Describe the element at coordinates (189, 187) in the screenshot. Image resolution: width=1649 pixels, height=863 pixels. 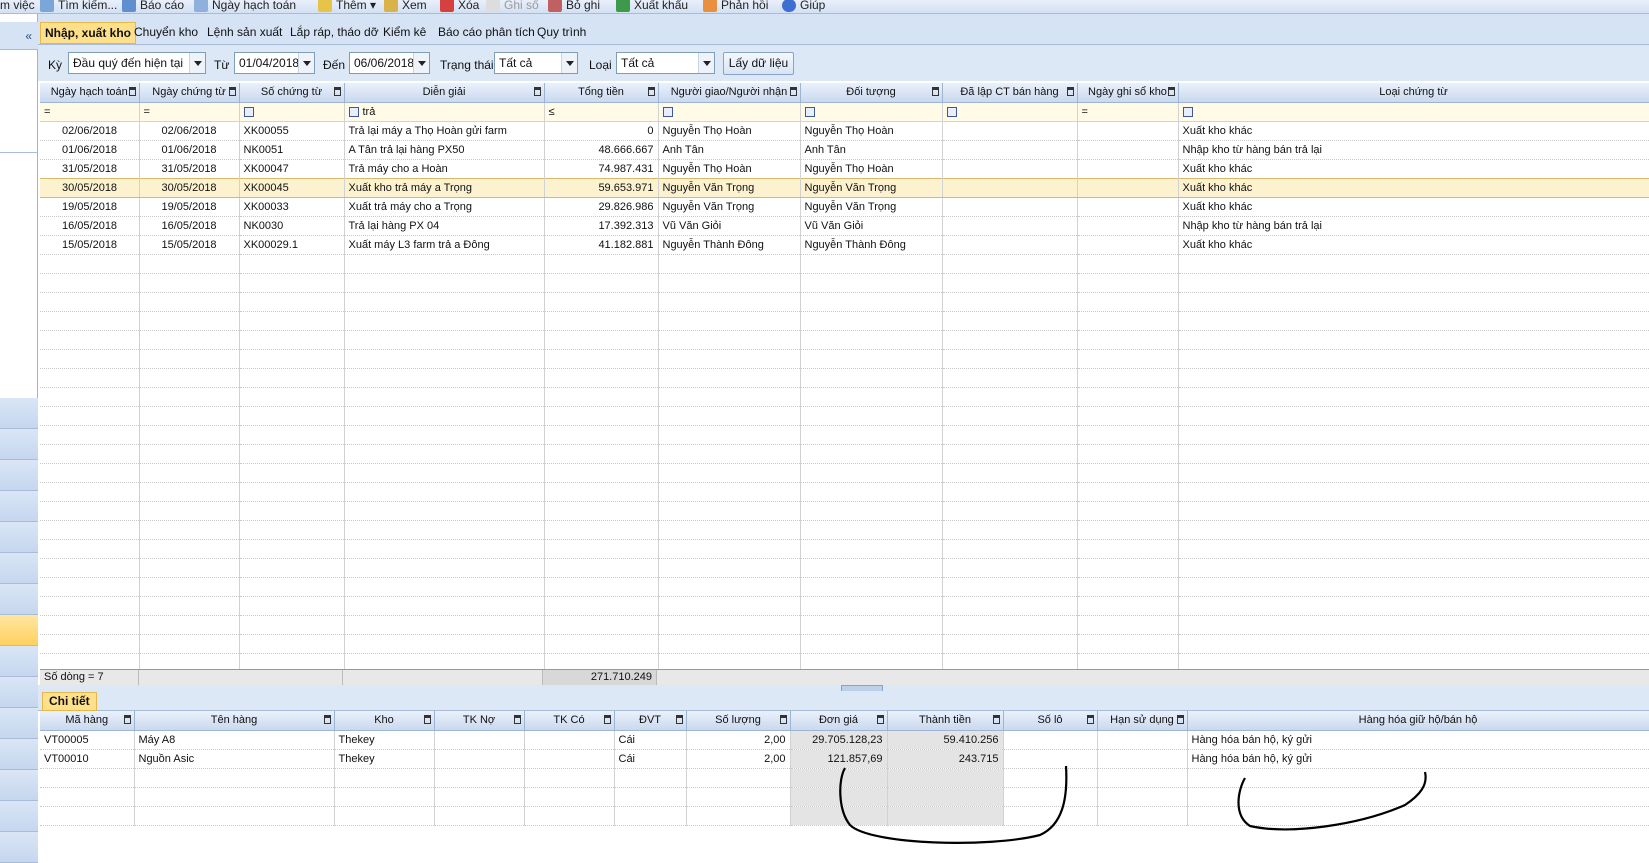
I see `table-cell: 30/05/2018` at that location.